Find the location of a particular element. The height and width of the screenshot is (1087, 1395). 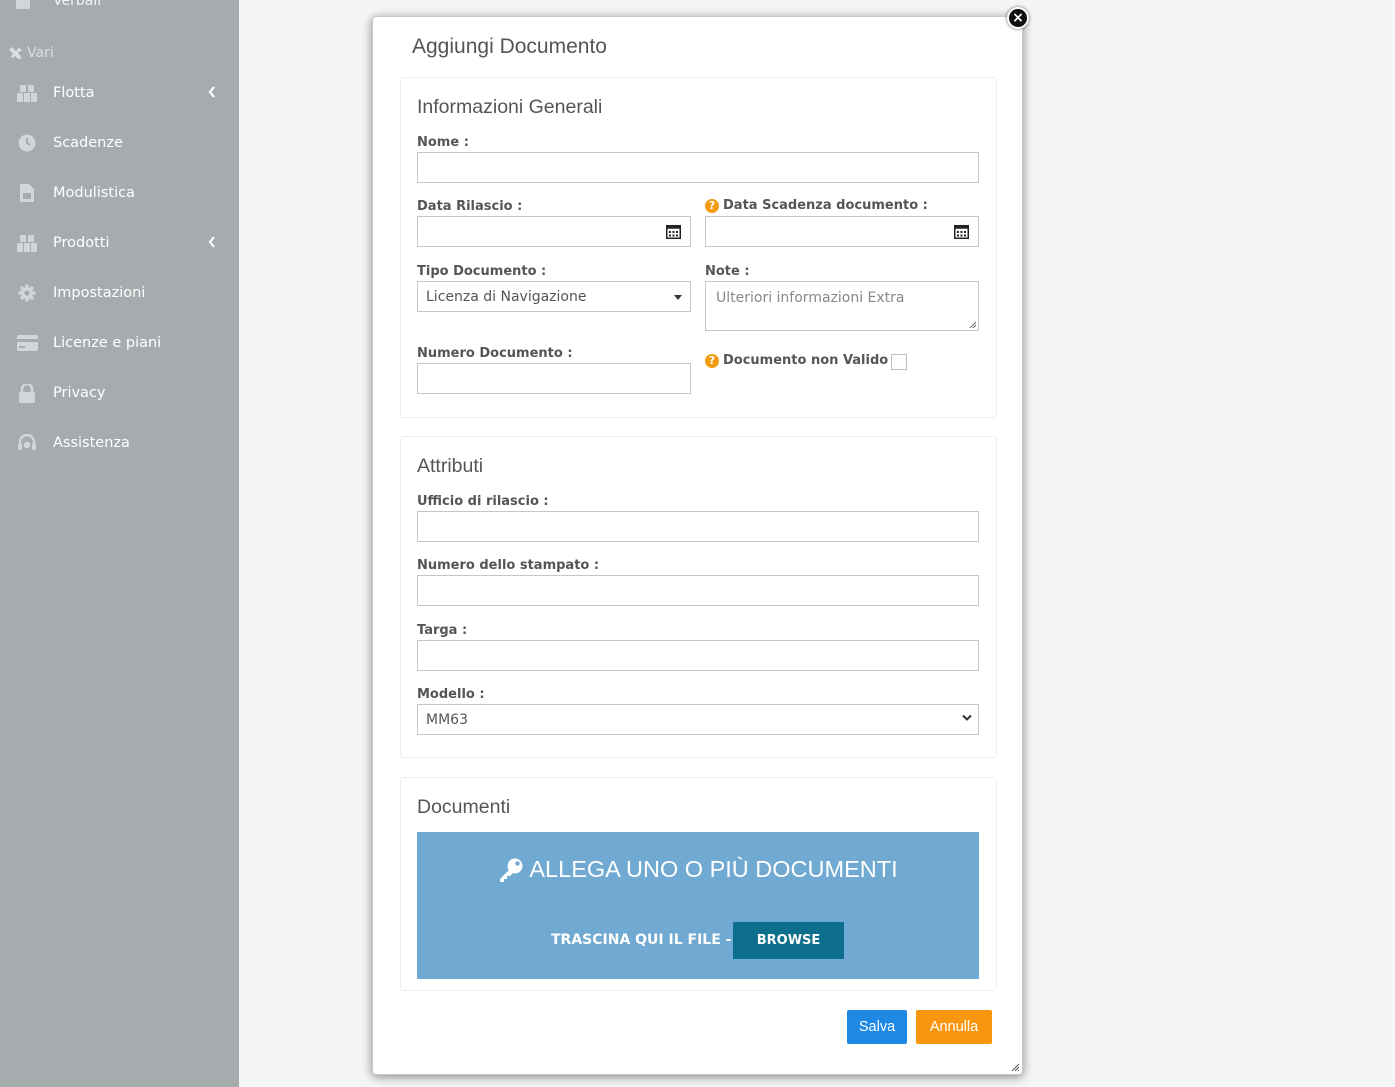

panel-title: Informazioni Generali is located at coordinates (510, 107).